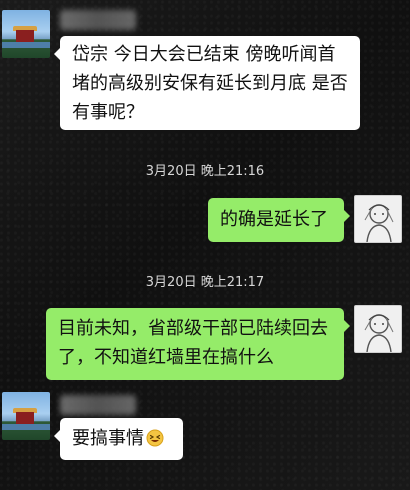 This screenshot has width=410, height=490. I want to click on message-text: 要搞事情, so click(108, 438).